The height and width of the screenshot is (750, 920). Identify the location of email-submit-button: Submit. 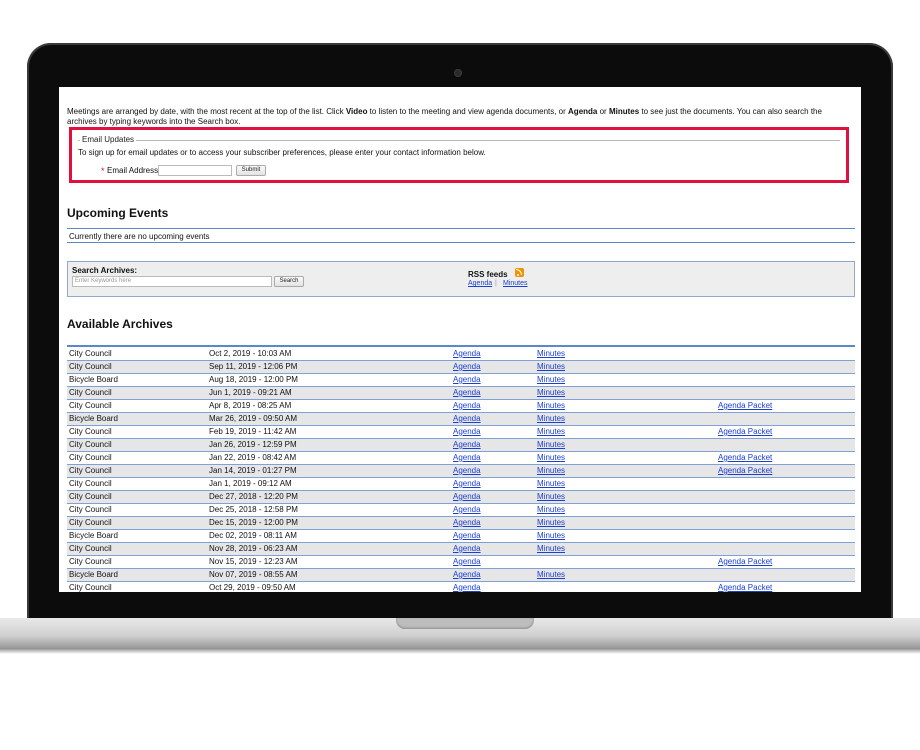
(251, 170).